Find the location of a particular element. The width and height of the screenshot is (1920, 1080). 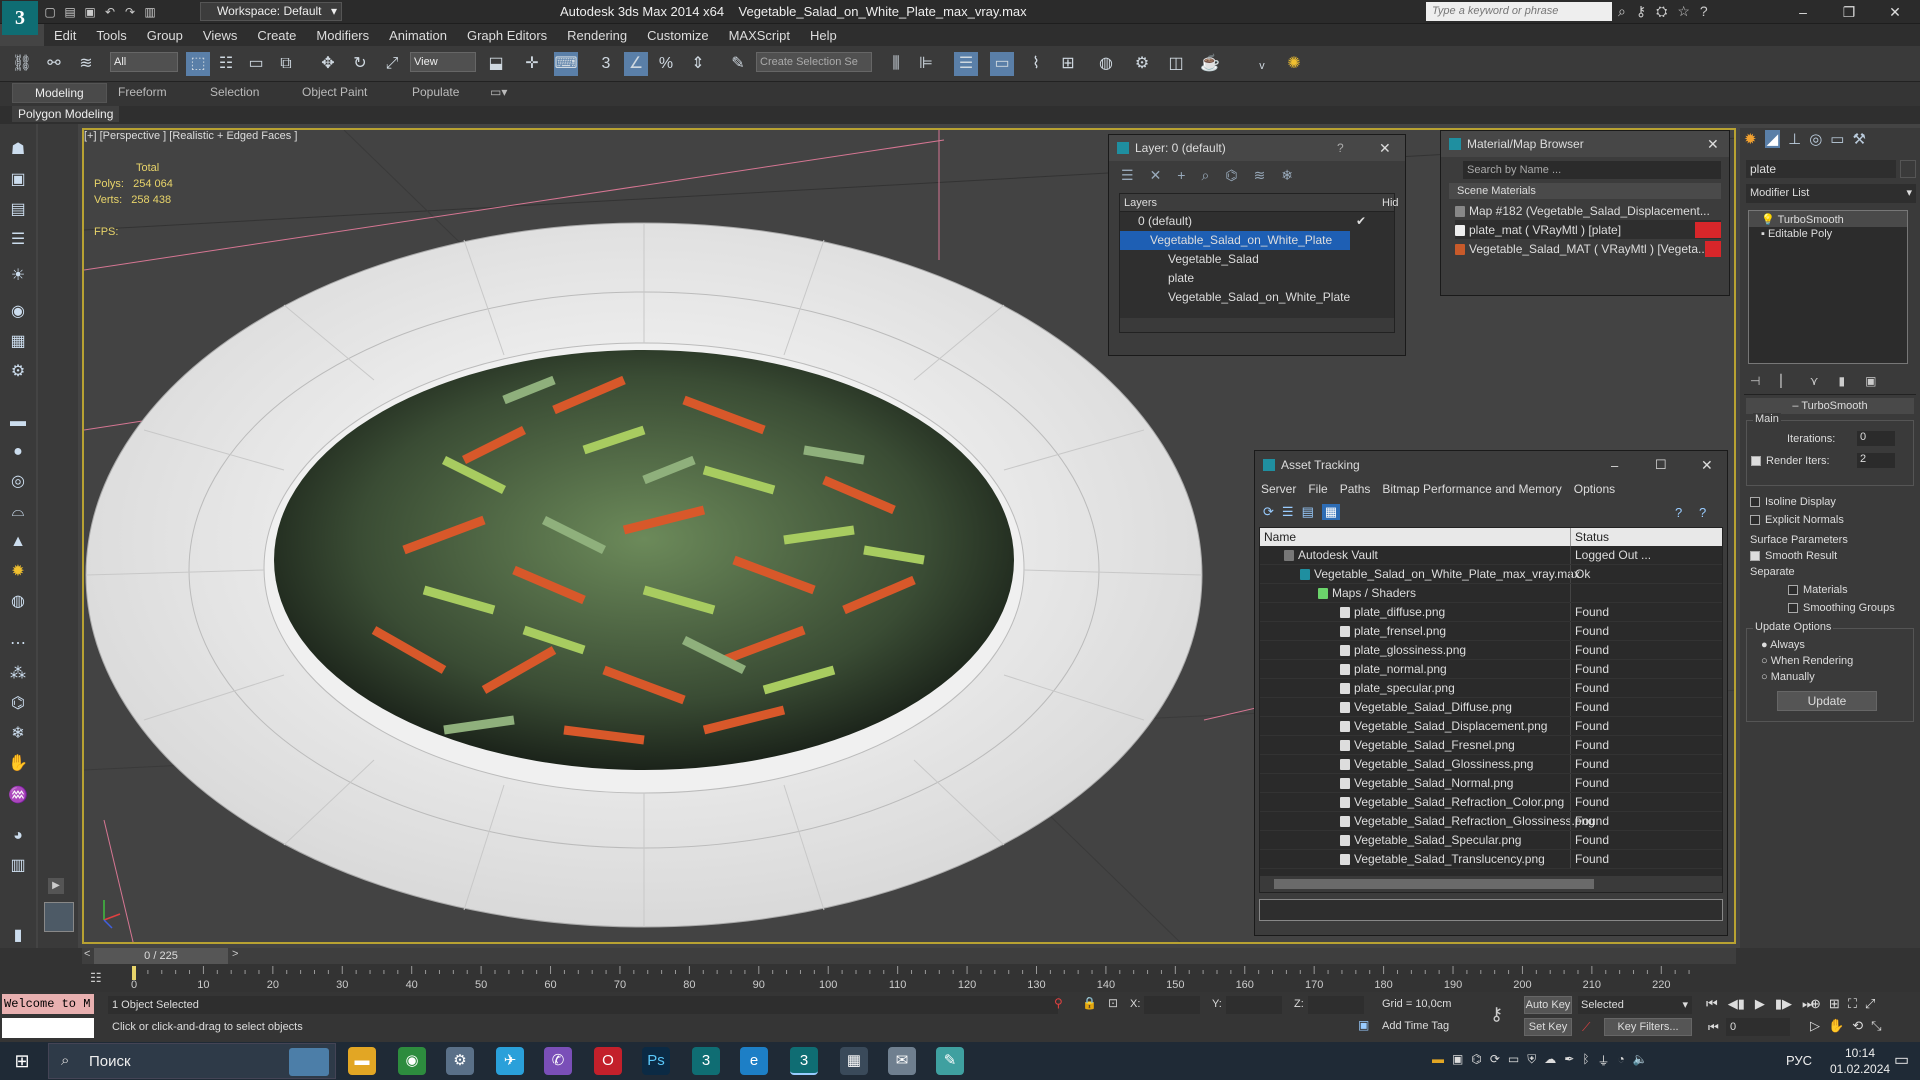

menu-graph-editors: Graph Editors is located at coordinates (507, 35).